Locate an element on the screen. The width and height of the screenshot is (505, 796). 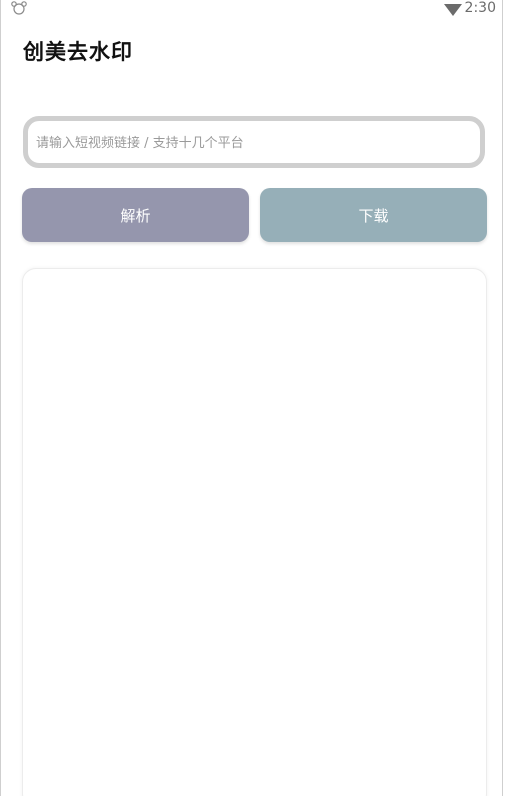
status-bar: 2:30 is located at coordinates (251, 9).